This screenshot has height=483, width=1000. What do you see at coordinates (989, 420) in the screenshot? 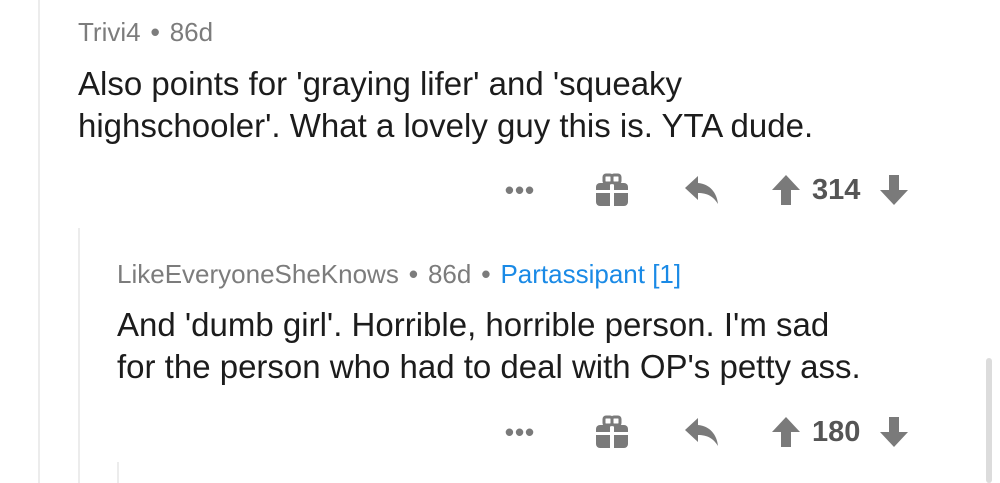
I see `scrollbar` at bounding box center [989, 420].